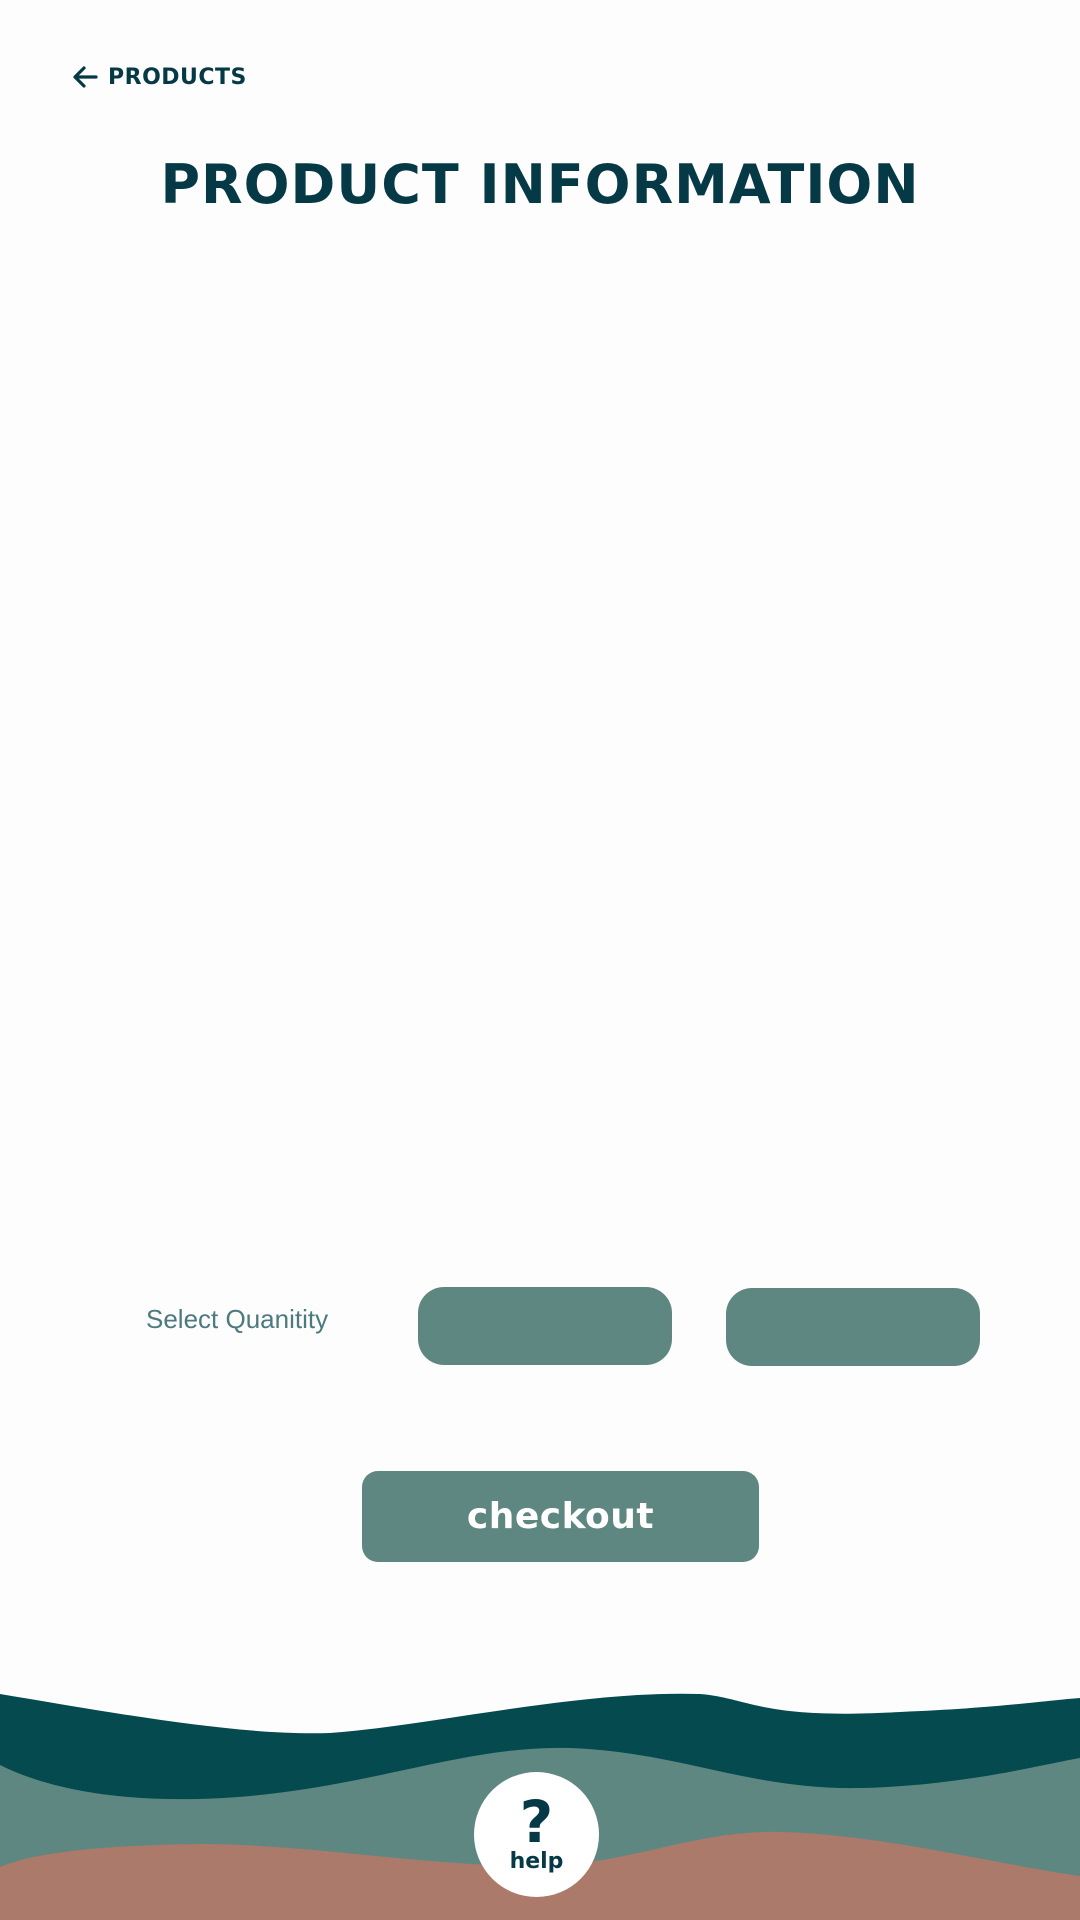  What do you see at coordinates (560, 1516) in the screenshot?
I see `checkout-button: checkout` at bounding box center [560, 1516].